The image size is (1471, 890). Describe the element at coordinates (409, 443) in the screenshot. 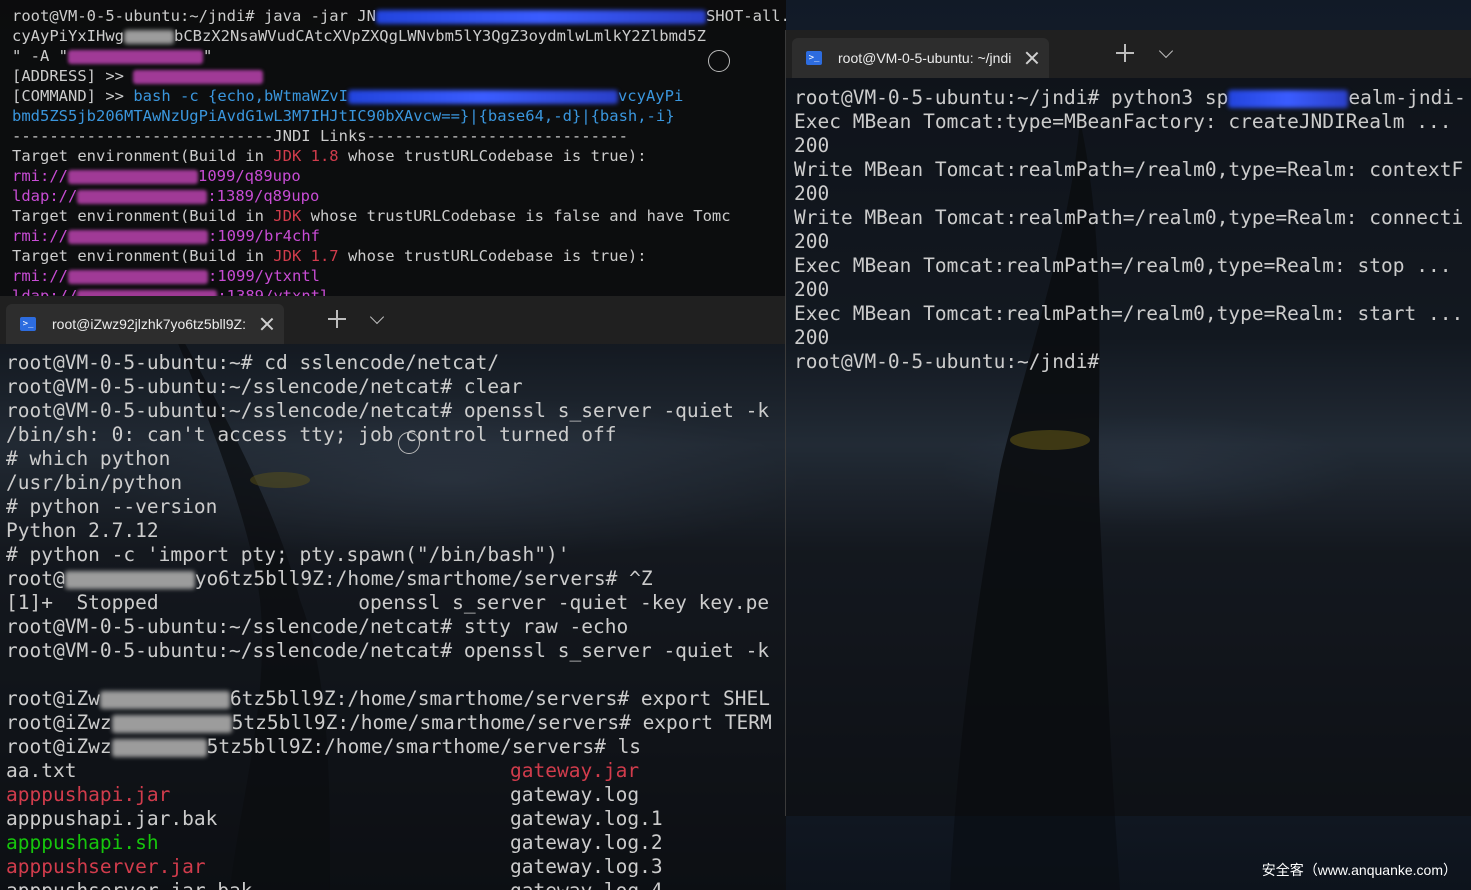

I see `mouse-cursor-icon` at that location.